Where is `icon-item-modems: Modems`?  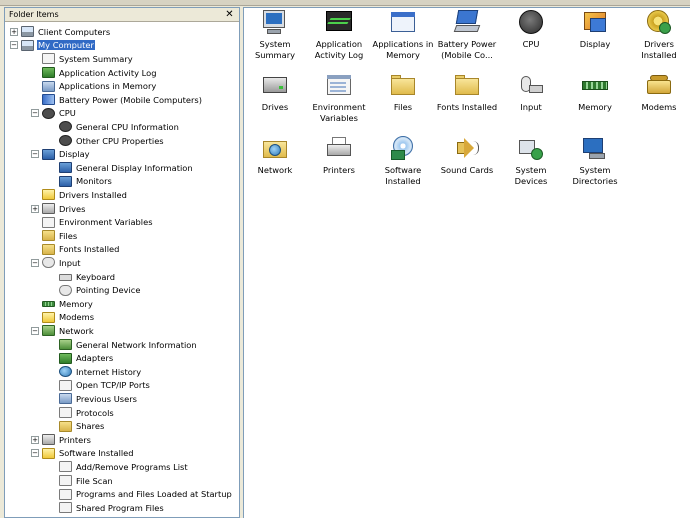 icon-item-modems: Modems is located at coordinates (658, 93).